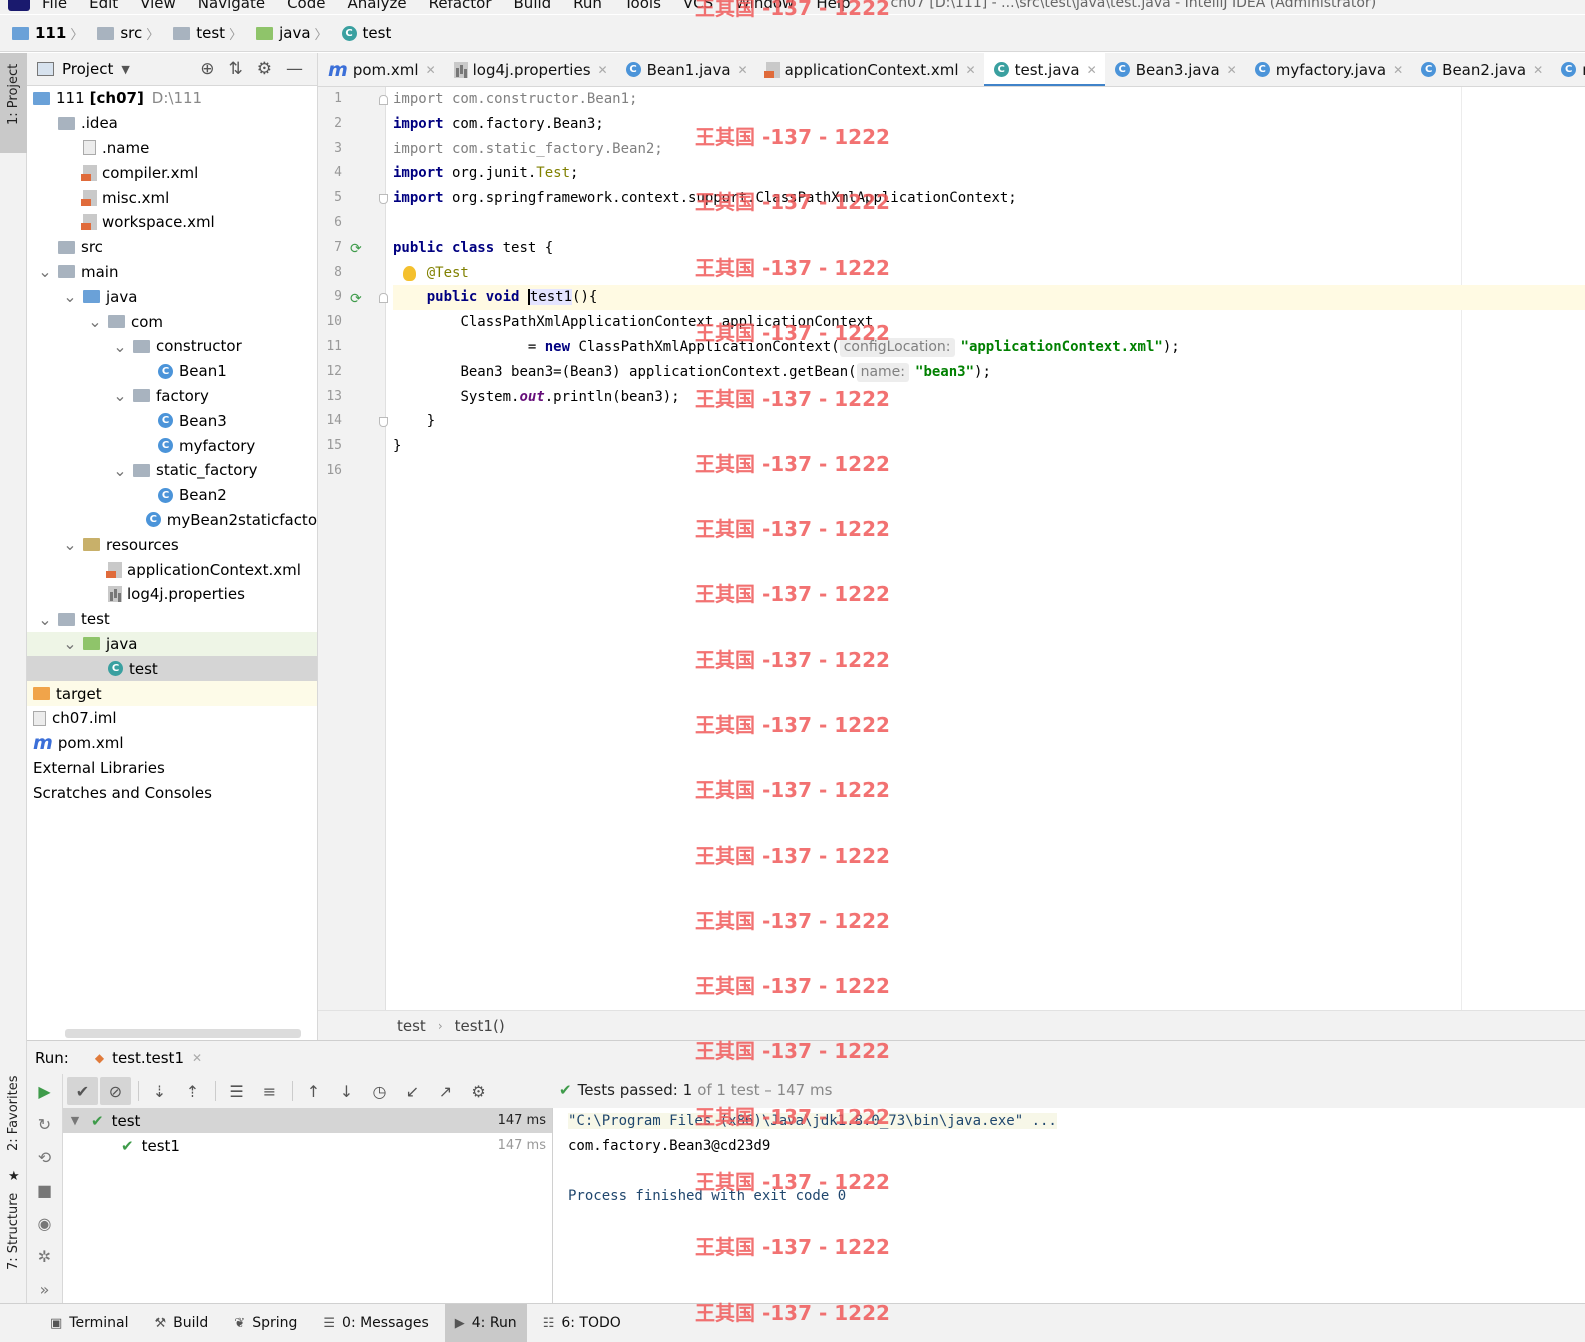 This screenshot has width=1585, height=1342. Describe the element at coordinates (192, 1091) in the screenshot. I see `sort-duration-icon: ⇡` at that location.